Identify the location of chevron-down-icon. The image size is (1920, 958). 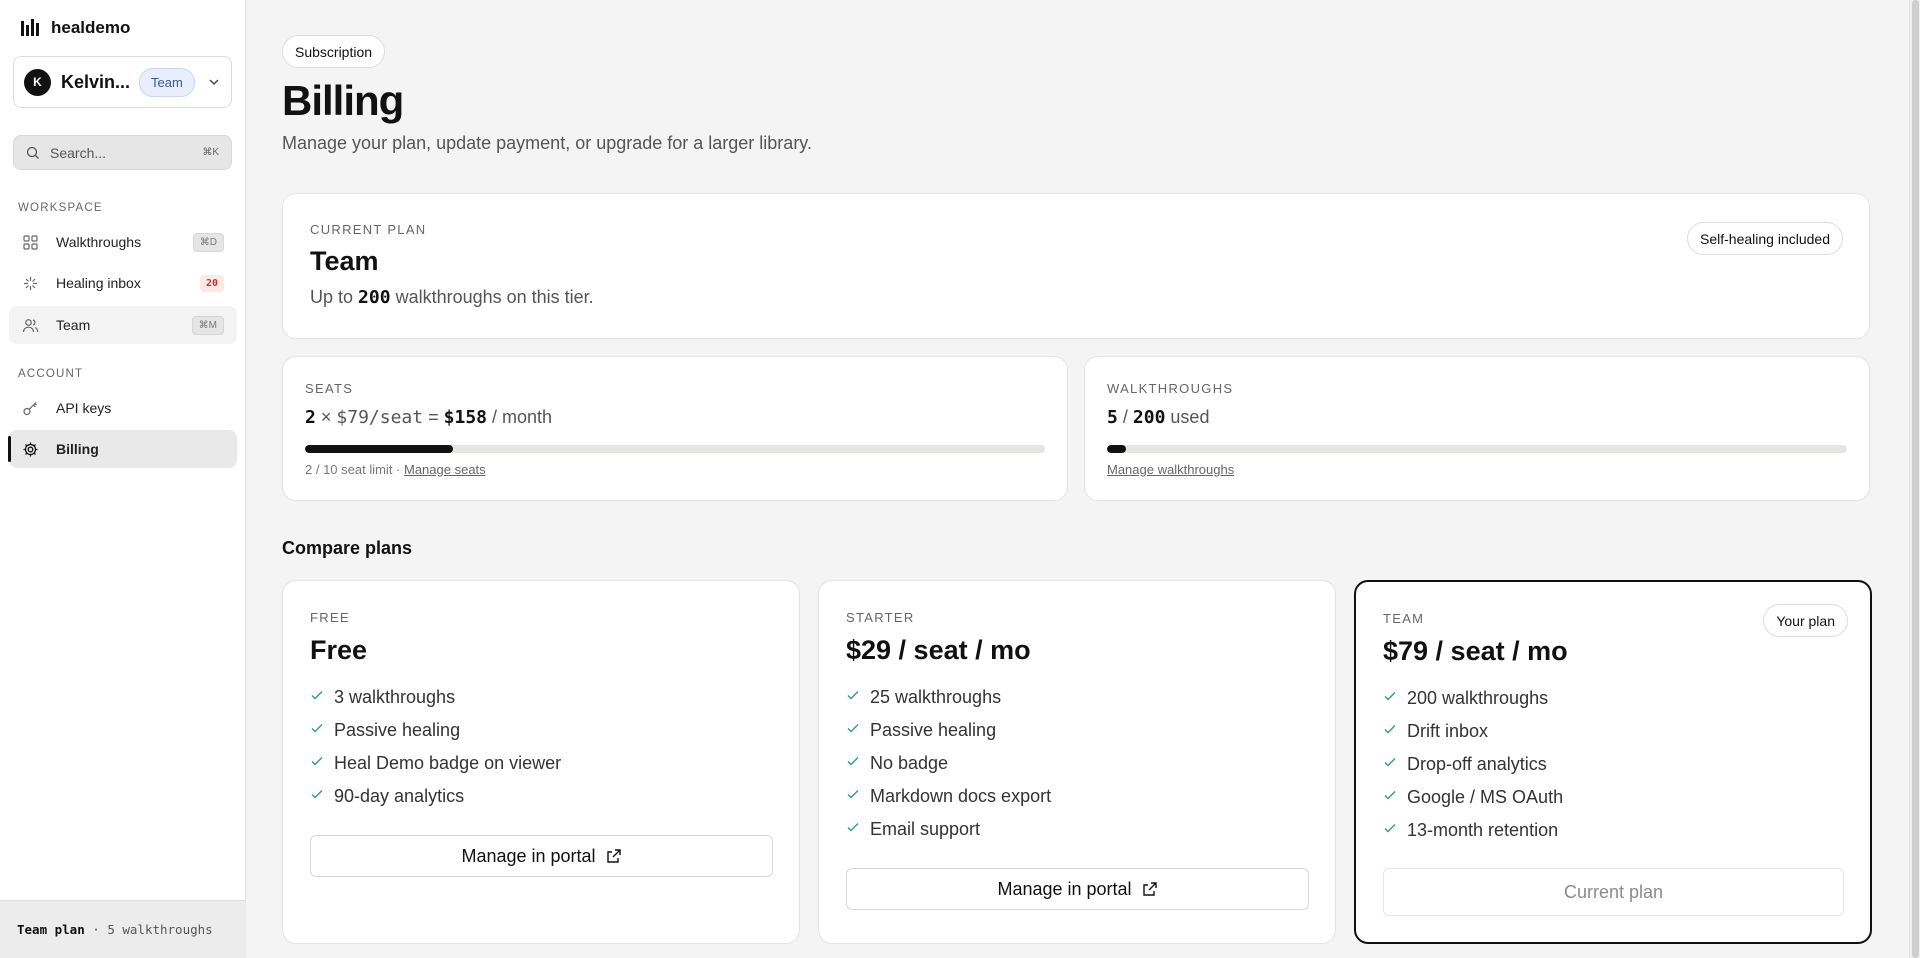
(214, 82).